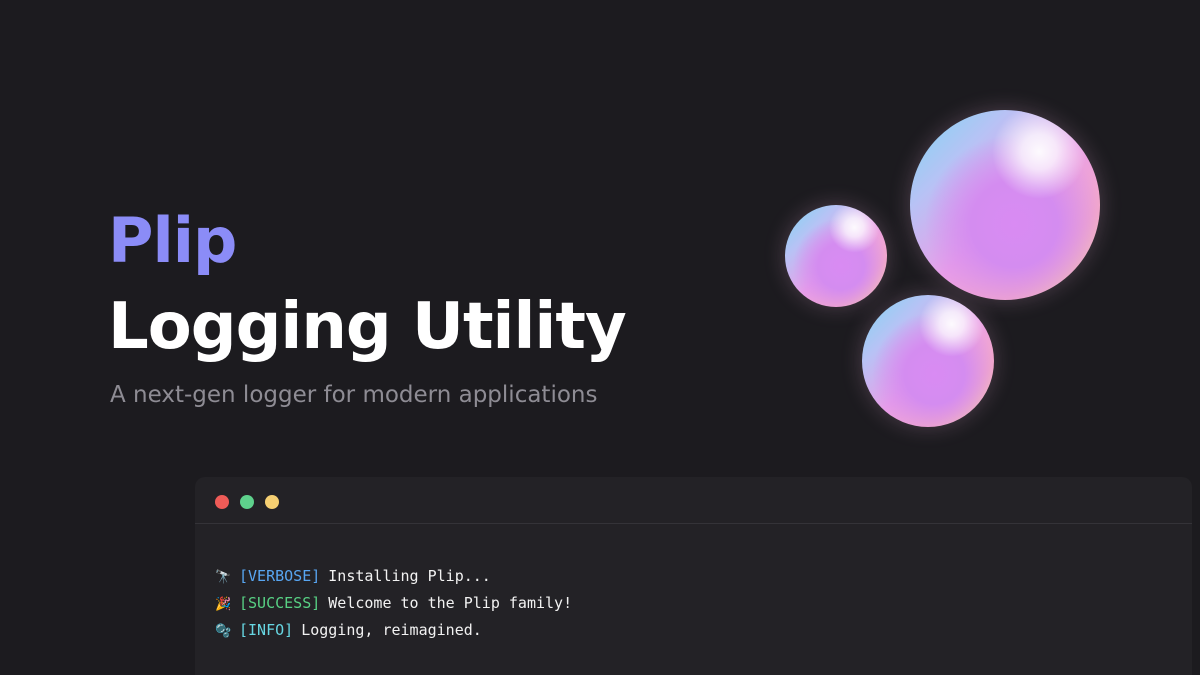 Image resolution: width=1200 pixels, height=675 pixels. What do you see at coordinates (693, 500) in the screenshot?
I see `terminal-titlebar` at bounding box center [693, 500].